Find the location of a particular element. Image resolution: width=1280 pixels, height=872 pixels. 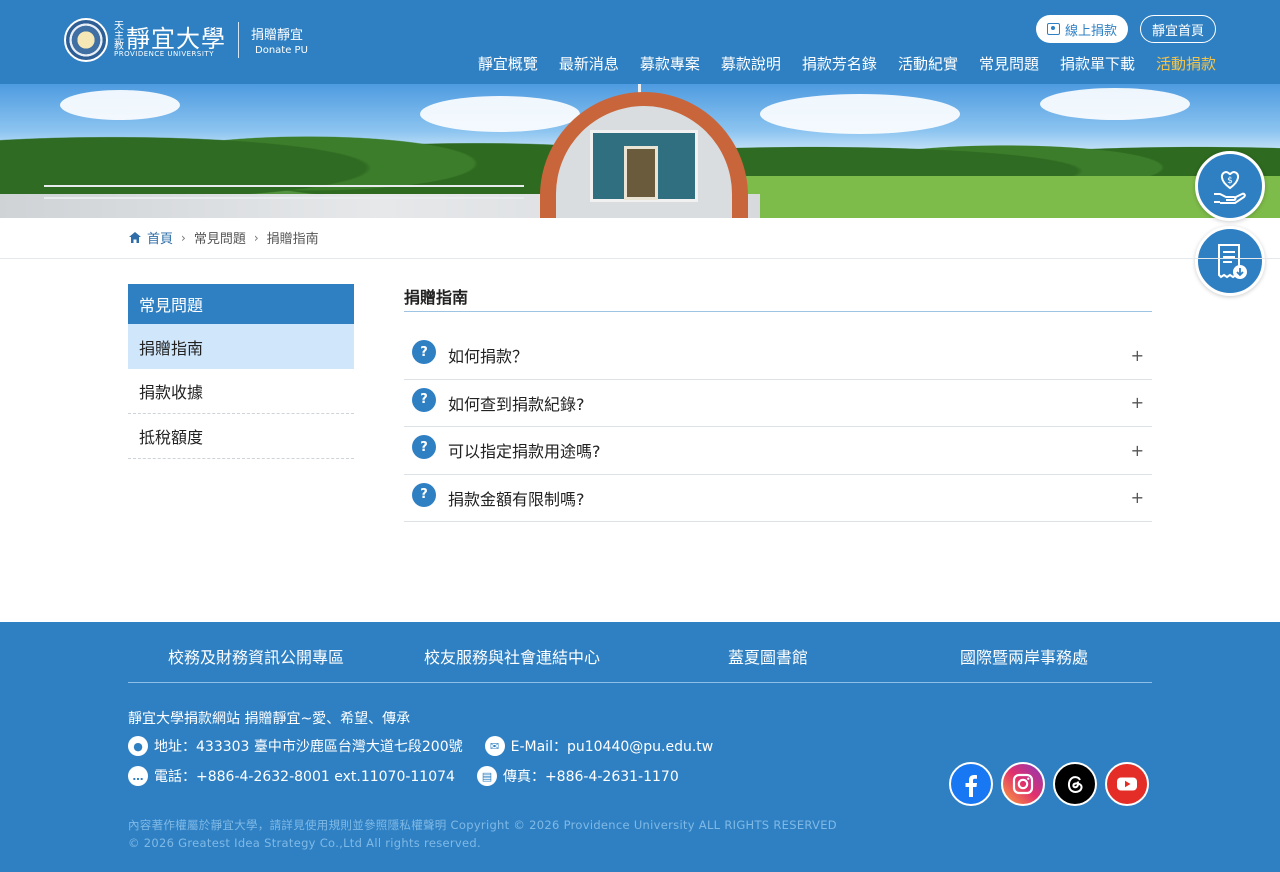

sidebar-item-tax-deduction: 抵稅額度 is located at coordinates (241, 436).